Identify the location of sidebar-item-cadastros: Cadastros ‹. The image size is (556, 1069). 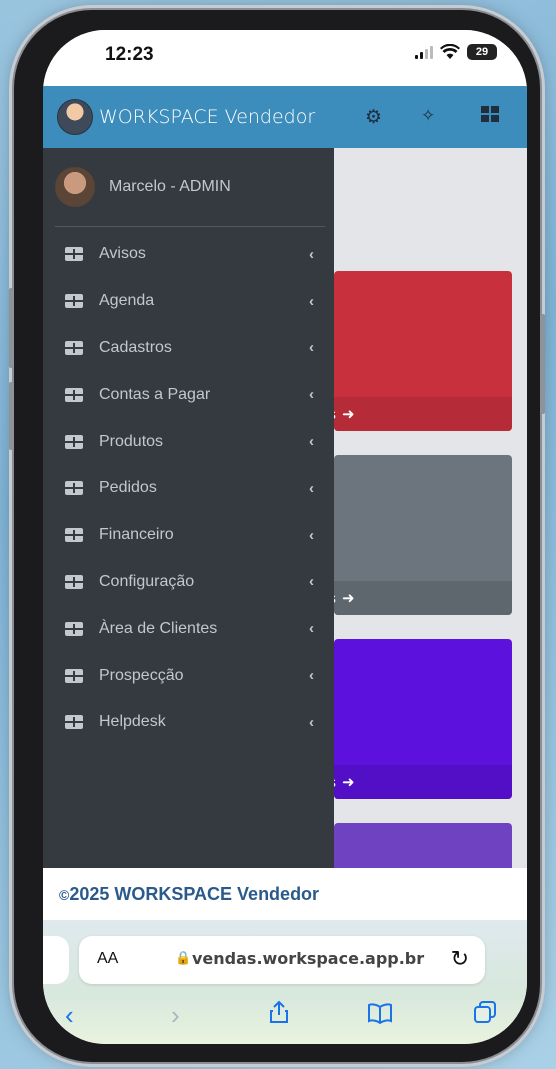
(188, 348).